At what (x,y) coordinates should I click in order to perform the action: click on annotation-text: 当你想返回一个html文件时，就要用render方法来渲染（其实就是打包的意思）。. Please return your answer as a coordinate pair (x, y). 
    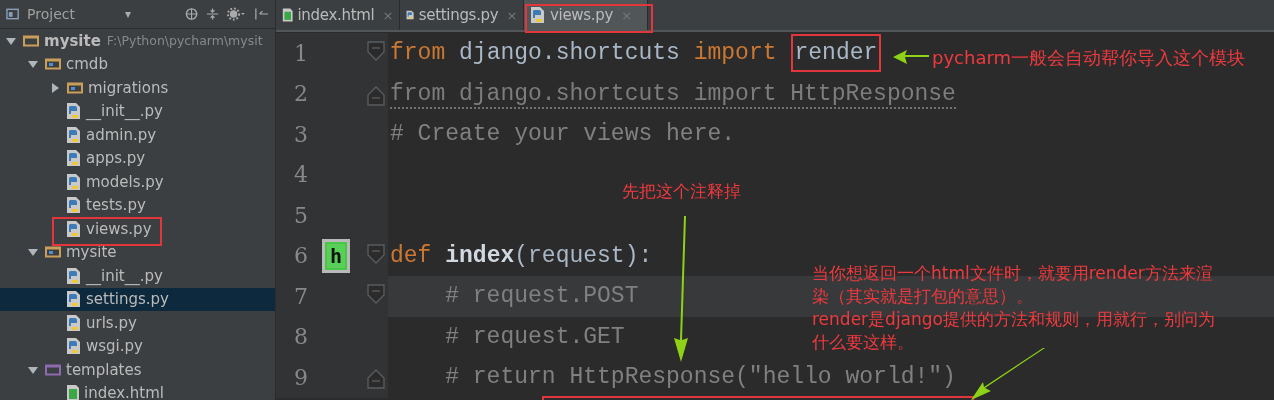
    Looking at the image, I should click on (1013, 285).